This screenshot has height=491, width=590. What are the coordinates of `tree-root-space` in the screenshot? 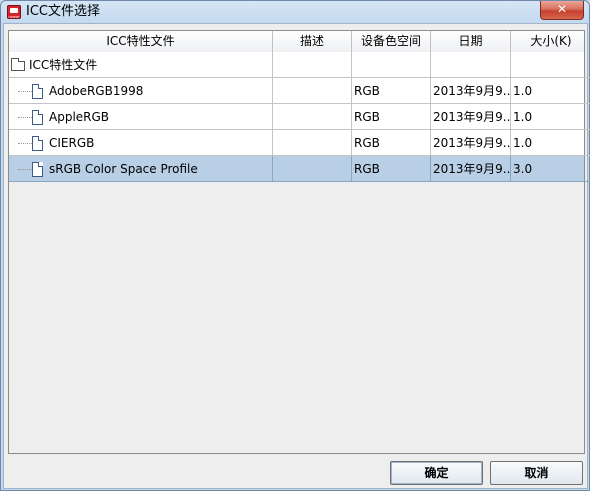 It's located at (391, 65).